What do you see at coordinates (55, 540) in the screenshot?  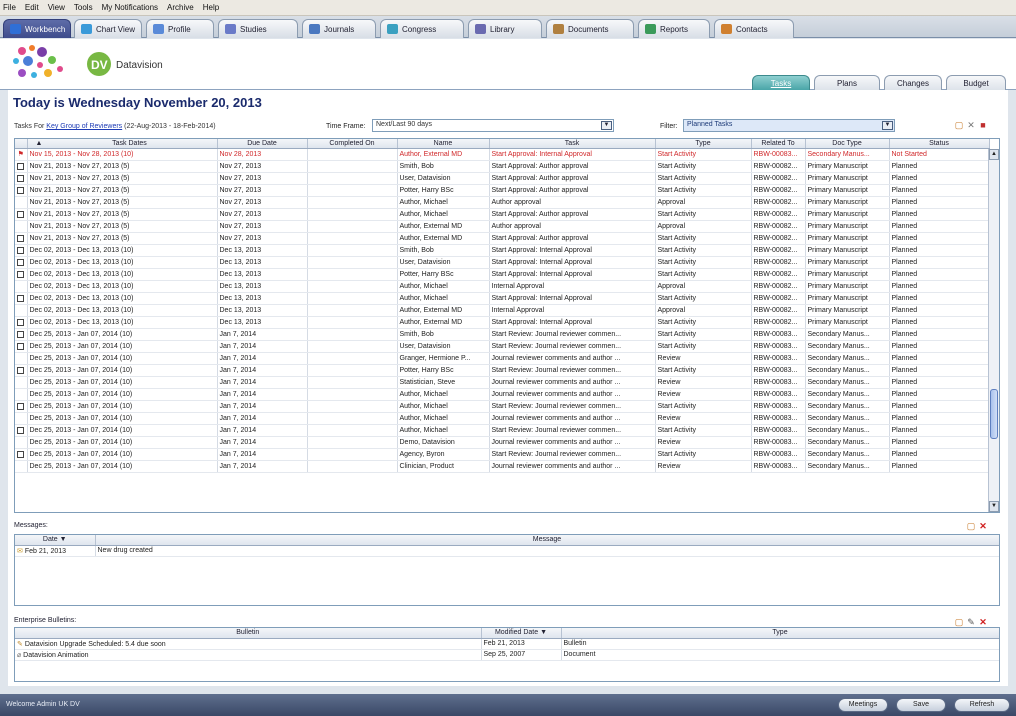 I see `column-header-date: Date ▼` at bounding box center [55, 540].